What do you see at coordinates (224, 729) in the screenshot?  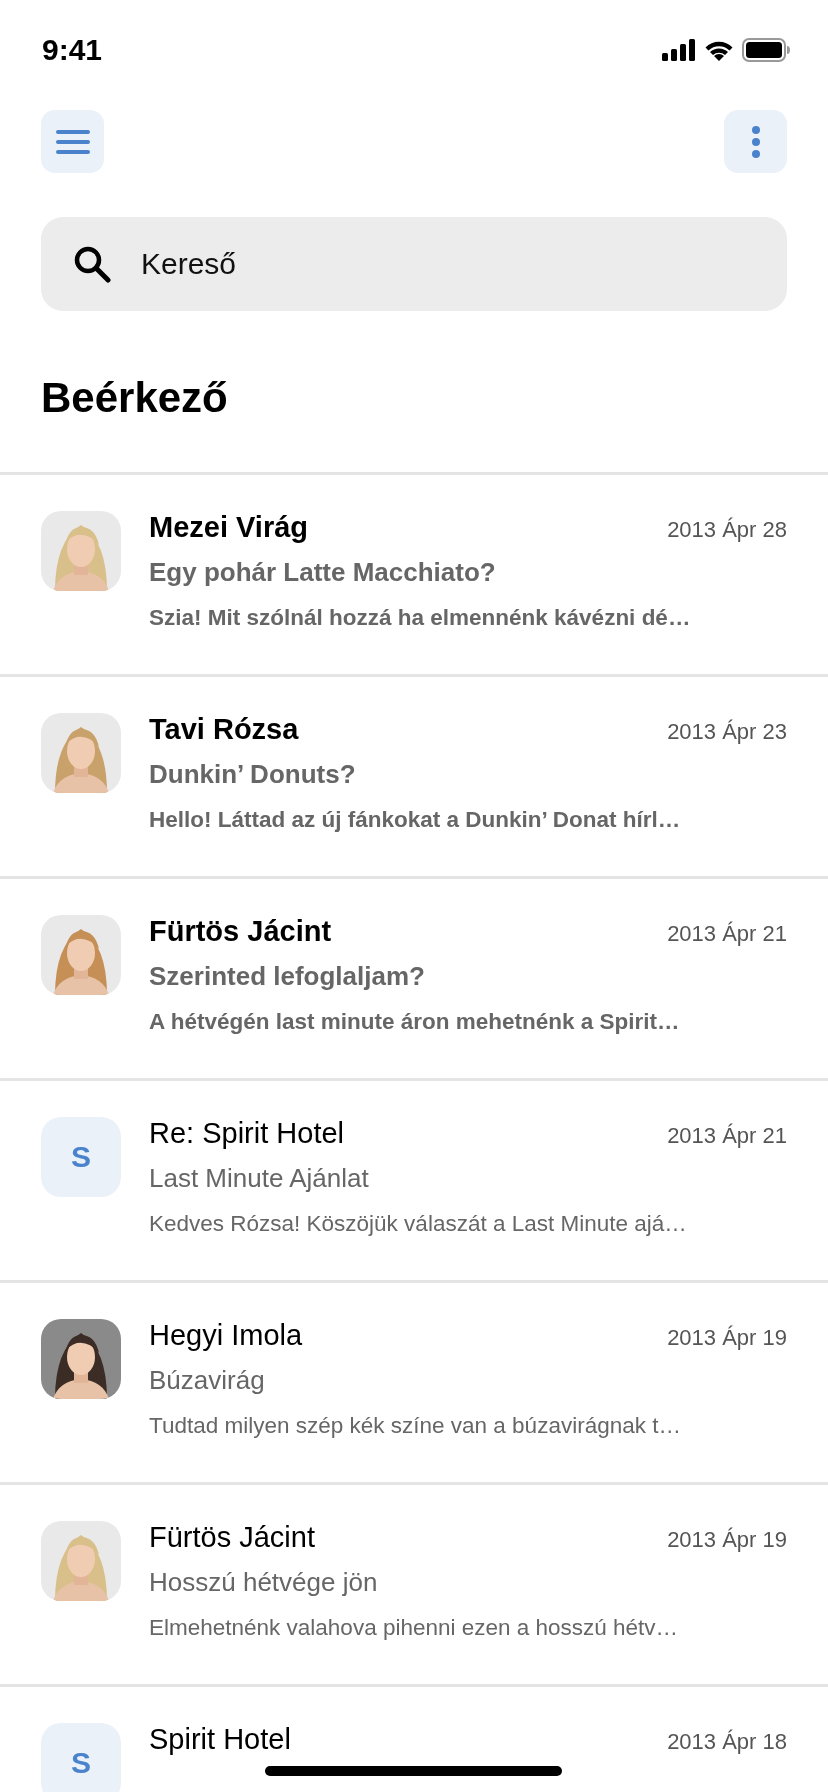 I see `sender-name: Tavi Rózsa` at bounding box center [224, 729].